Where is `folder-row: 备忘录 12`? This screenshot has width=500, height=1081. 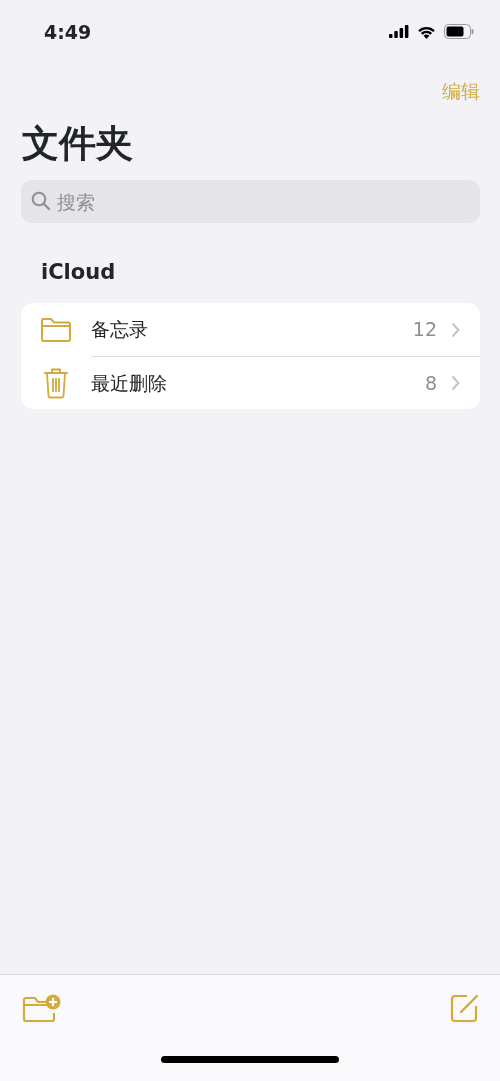
folder-row: 备忘录 12 is located at coordinates (250, 329).